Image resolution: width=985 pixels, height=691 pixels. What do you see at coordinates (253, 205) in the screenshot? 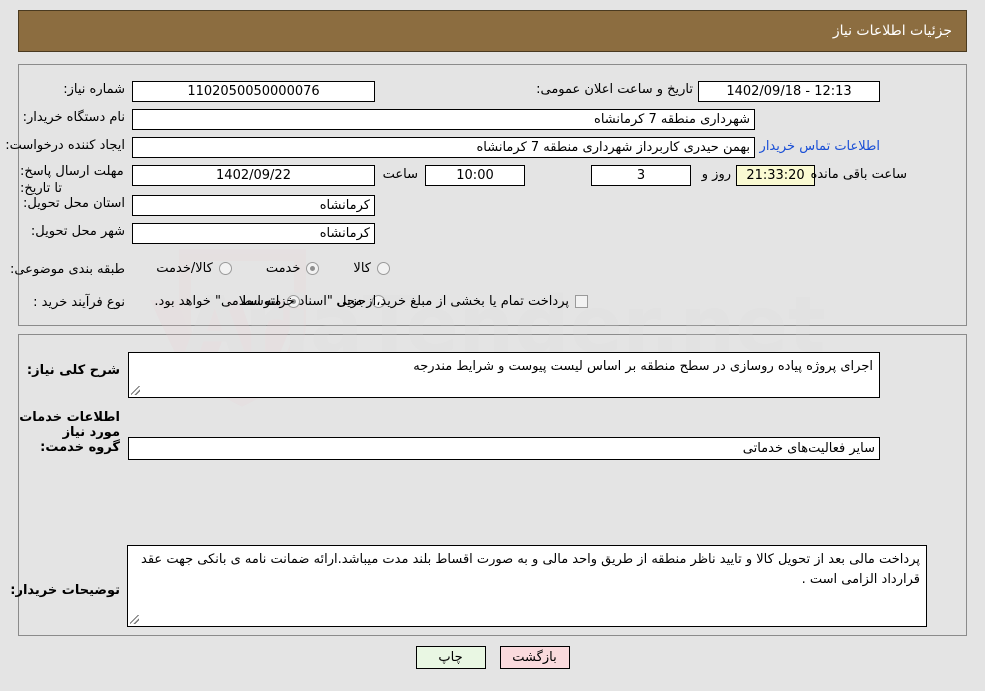
I see `province-value: کرمانشاه` at bounding box center [253, 205].